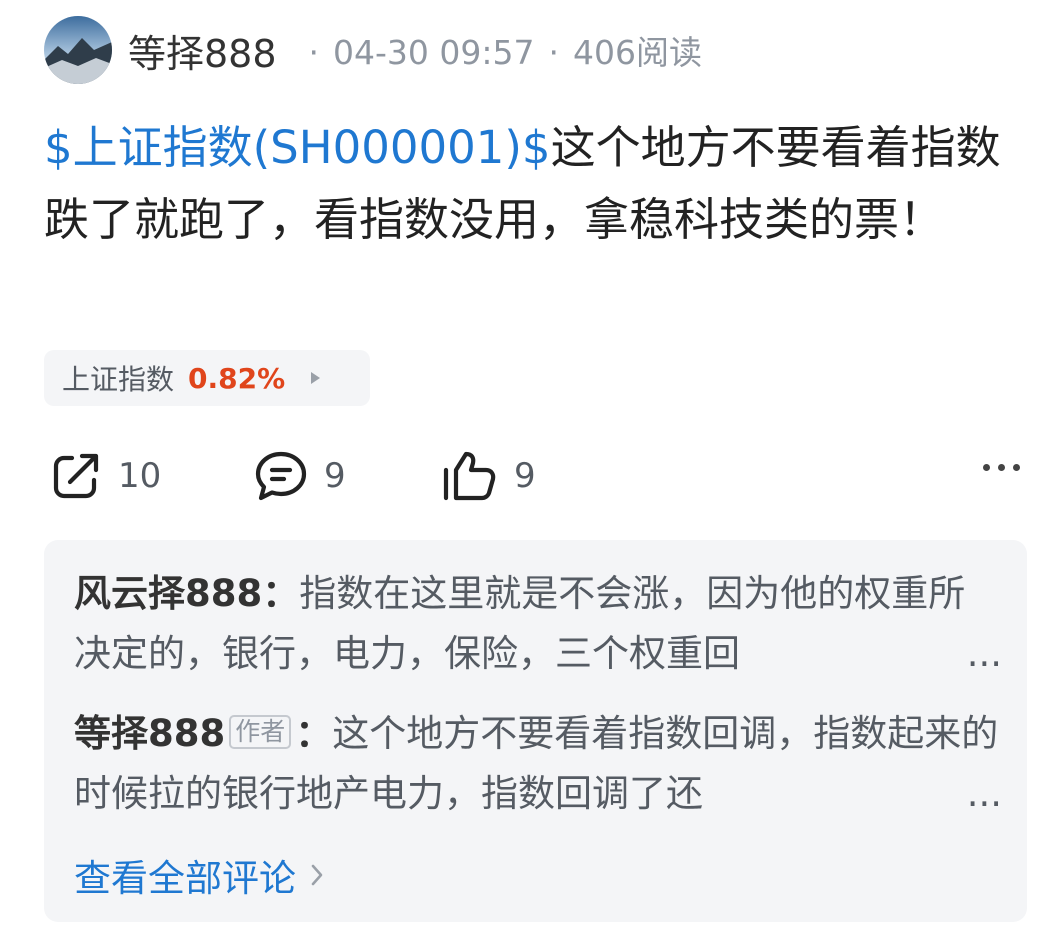  What do you see at coordinates (317, 875) in the screenshot?
I see `chevron-right-icon` at bounding box center [317, 875].